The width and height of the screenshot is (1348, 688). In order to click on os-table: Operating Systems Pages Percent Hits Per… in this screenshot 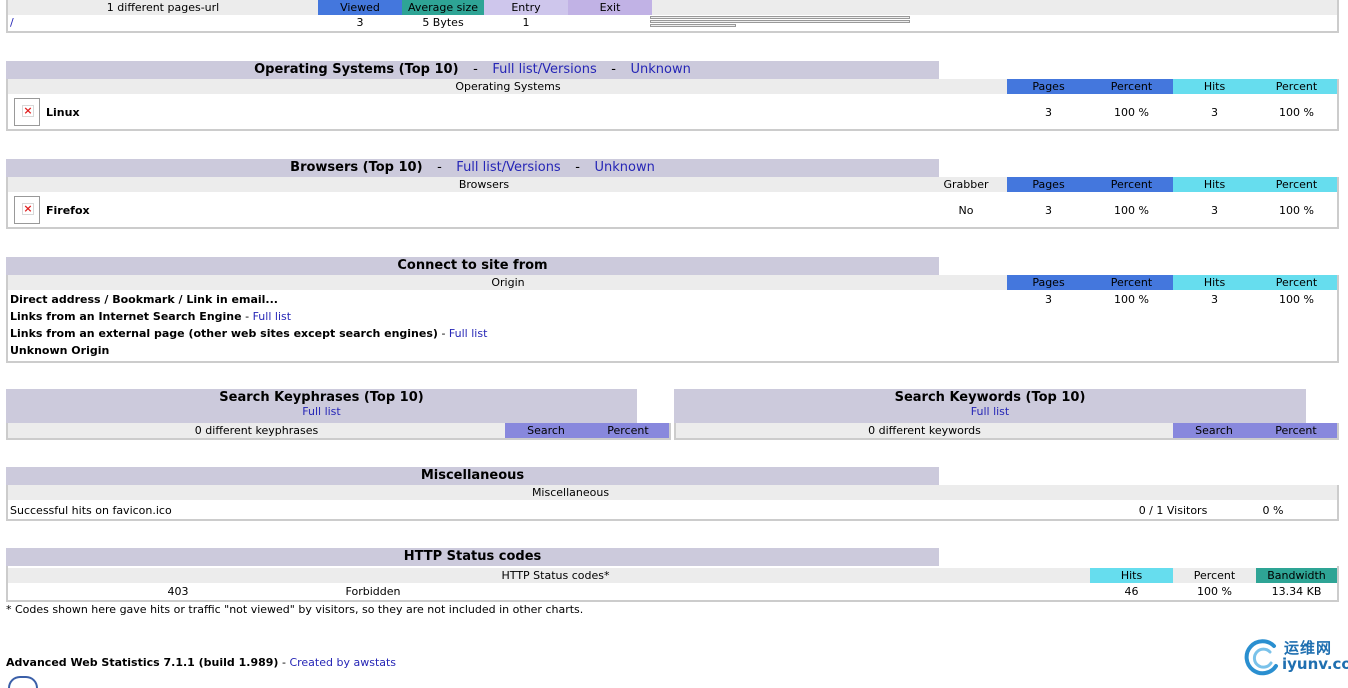, I will do `click(672, 105)`.